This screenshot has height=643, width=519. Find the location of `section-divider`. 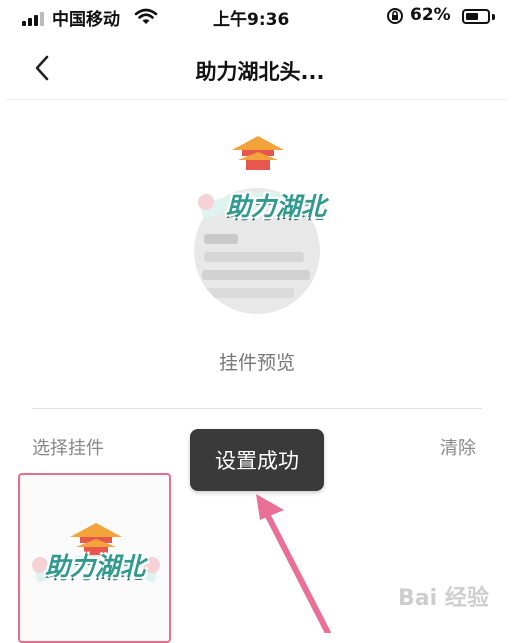

section-divider is located at coordinates (257, 408).